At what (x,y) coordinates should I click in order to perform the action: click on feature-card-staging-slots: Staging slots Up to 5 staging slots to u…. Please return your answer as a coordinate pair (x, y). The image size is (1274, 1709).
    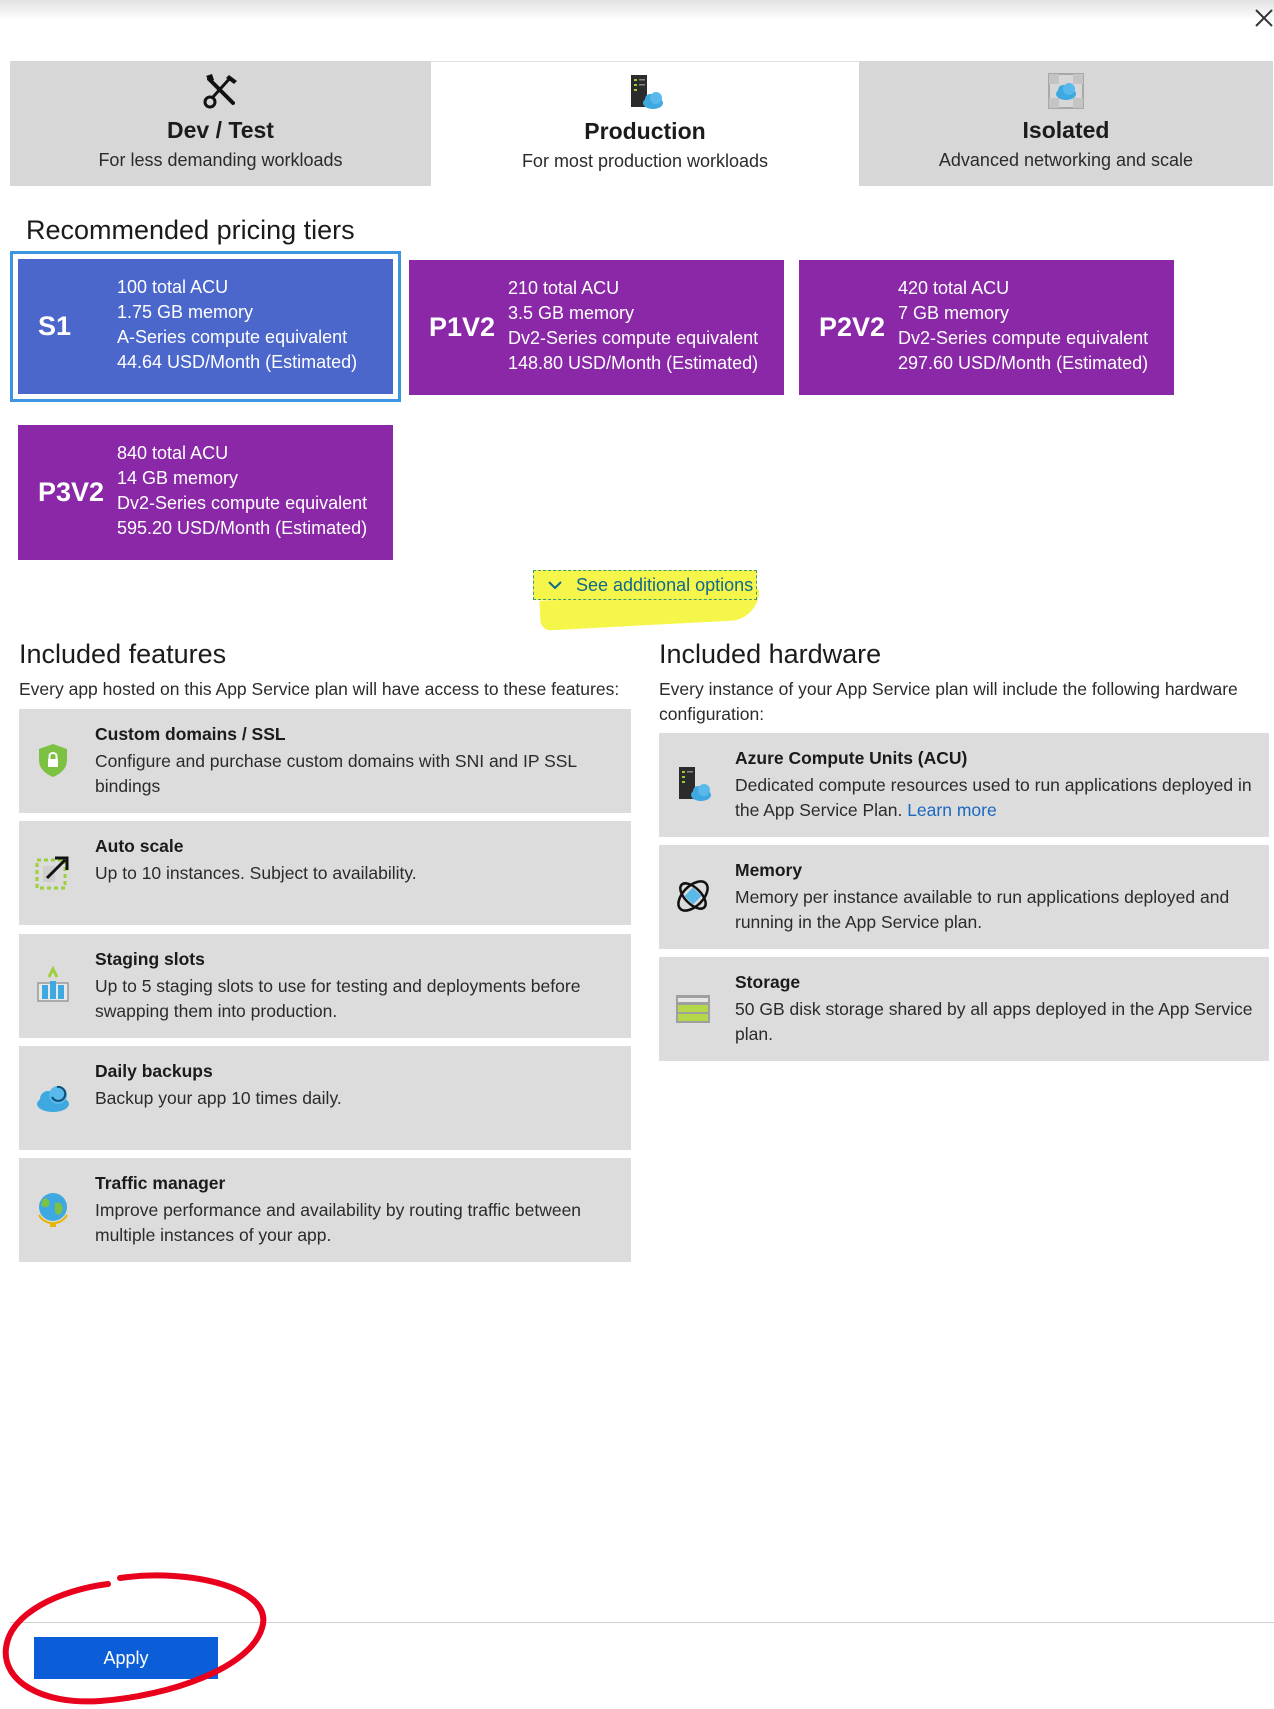
    Looking at the image, I should click on (325, 986).